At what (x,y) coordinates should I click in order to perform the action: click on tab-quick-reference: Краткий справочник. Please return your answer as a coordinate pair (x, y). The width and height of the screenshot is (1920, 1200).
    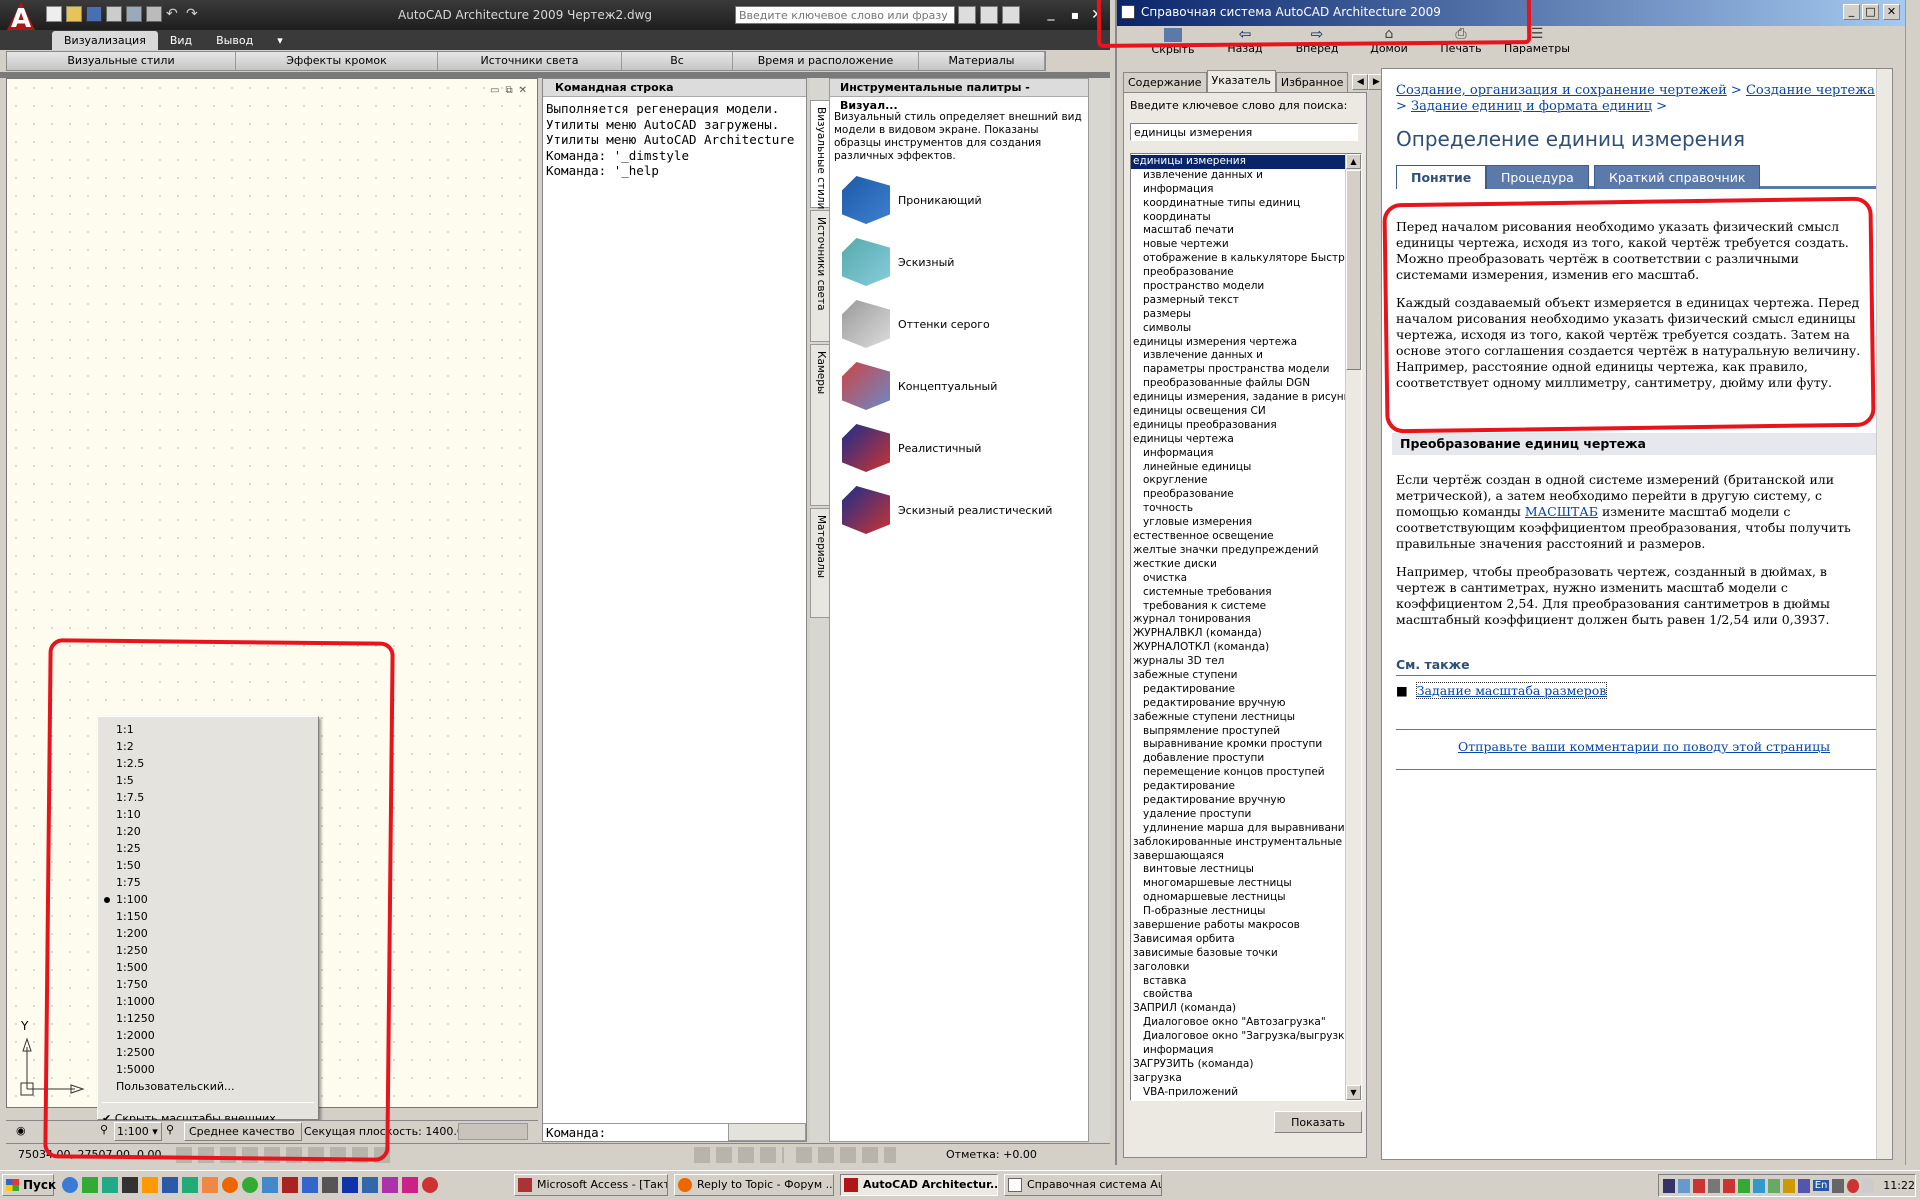
    Looking at the image, I should click on (1677, 177).